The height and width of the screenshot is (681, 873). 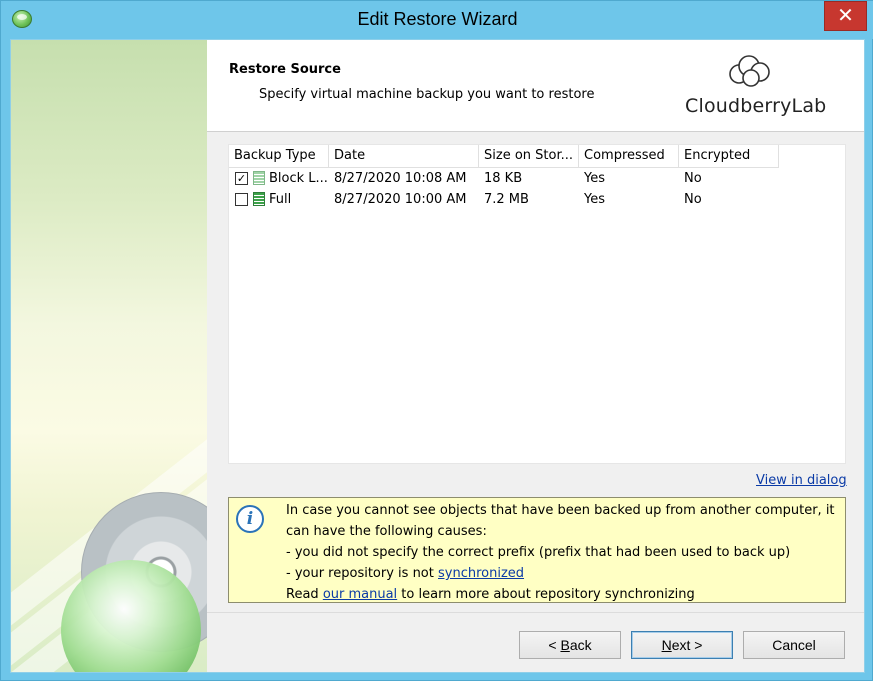 What do you see at coordinates (250, 519) in the screenshot?
I see `info-icon: i` at bounding box center [250, 519].